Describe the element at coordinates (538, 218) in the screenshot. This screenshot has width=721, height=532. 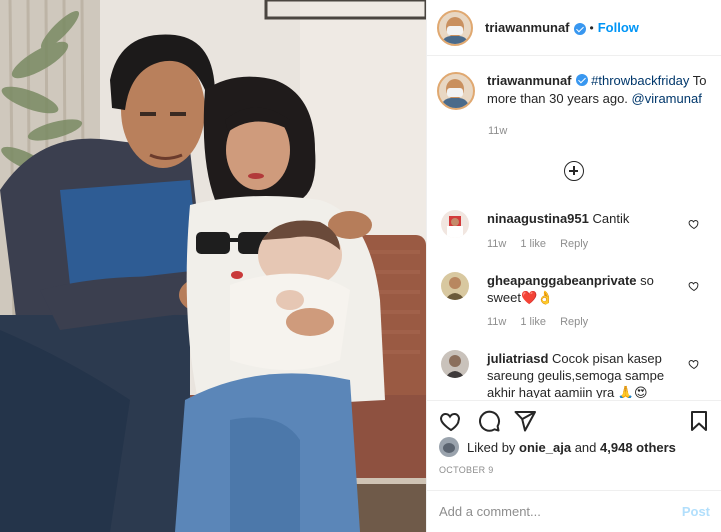
I see `comment-username: ninaagustina951` at that location.